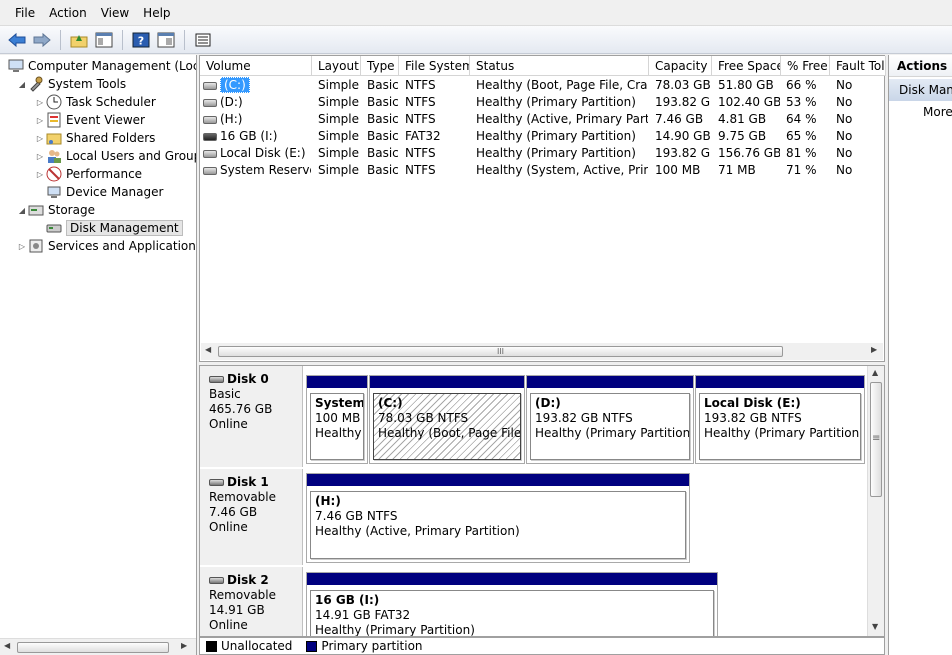  I want to click on disk-management-icon, so click(54, 228).